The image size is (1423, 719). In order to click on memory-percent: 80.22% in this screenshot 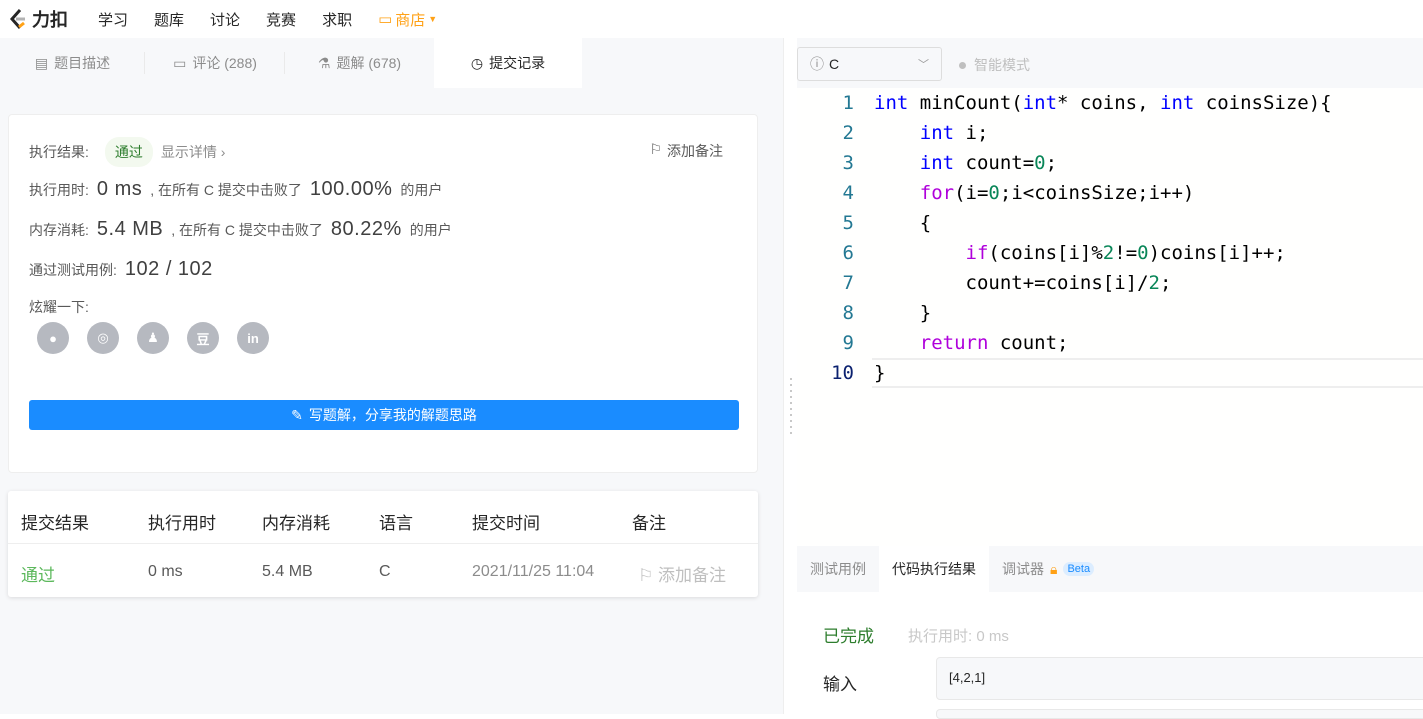, I will do `click(366, 229)`.